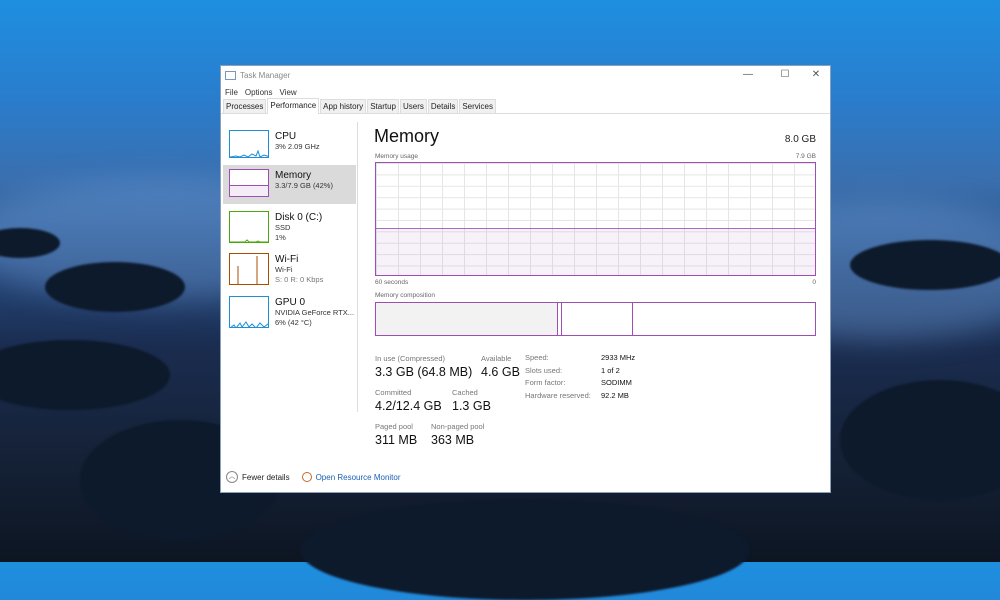  Describe the element at coordinates (299, 217) in the screenshot. I see `sidebar-title: Disk 0 (C:)` at that location.